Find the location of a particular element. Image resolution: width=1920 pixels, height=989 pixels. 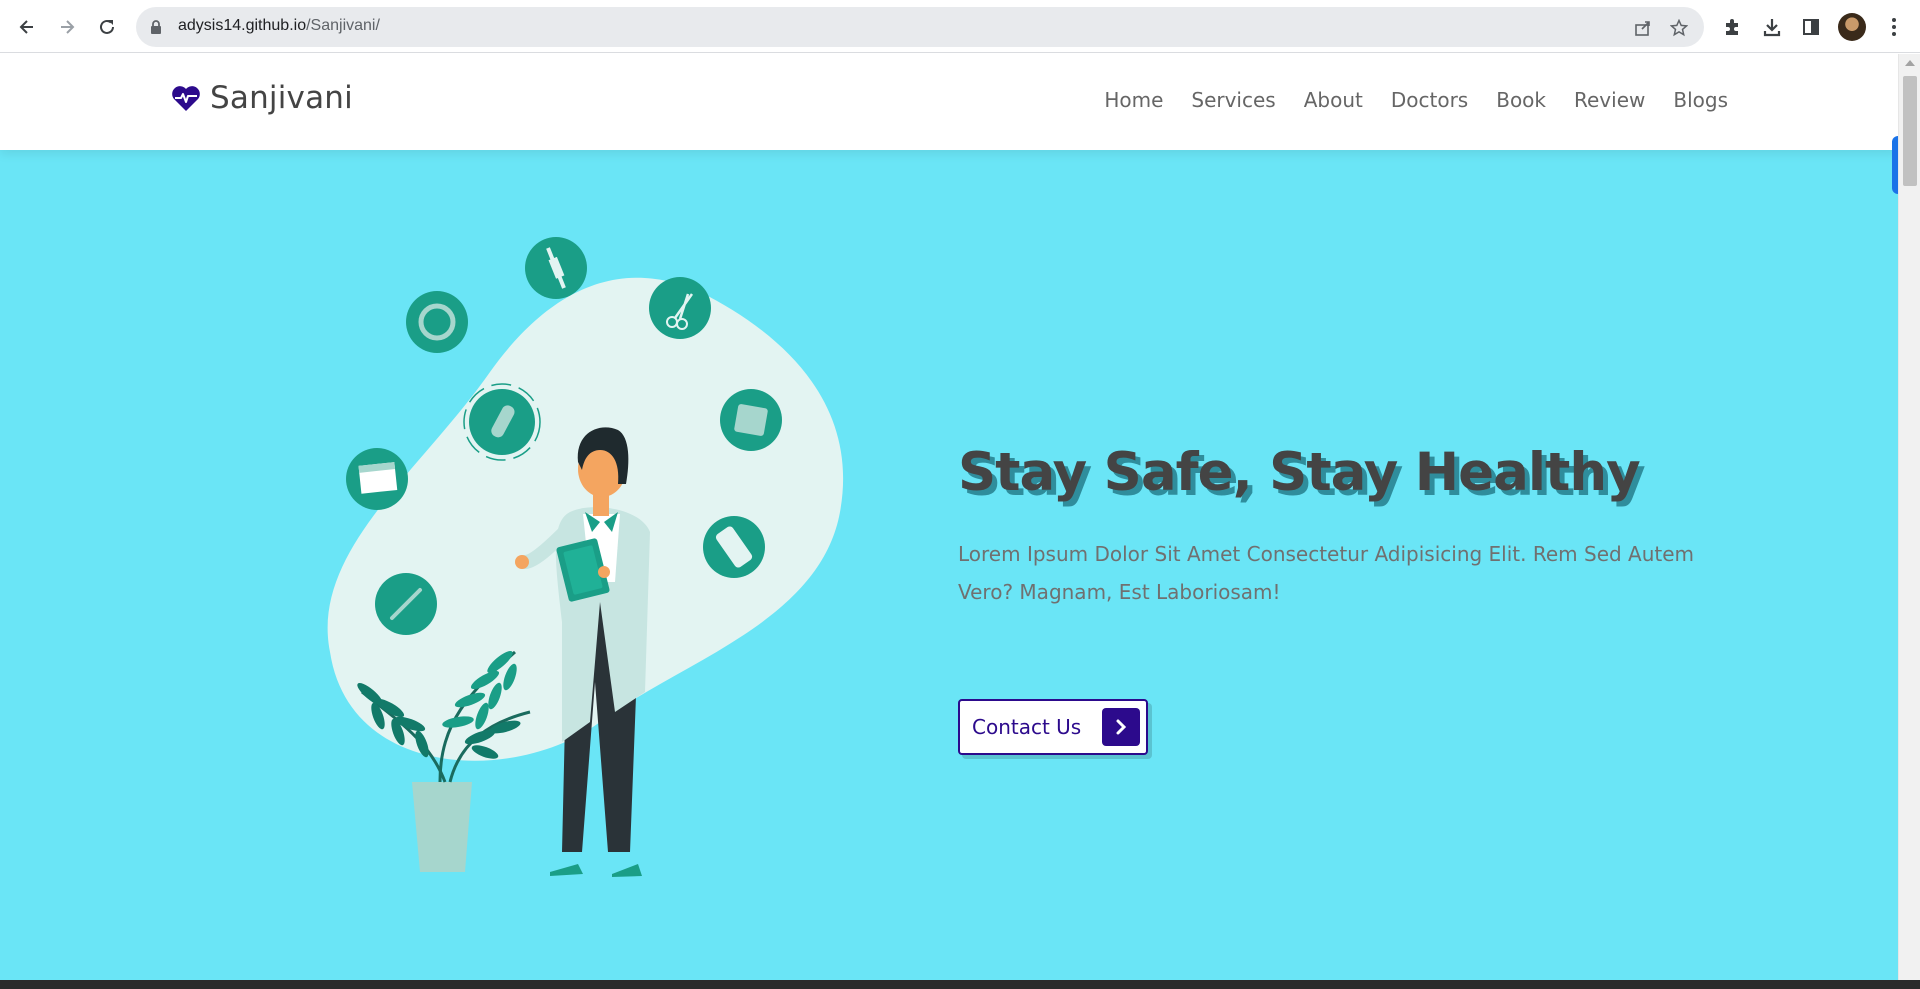

extensions-icon is located at coordinates (1732, 27).